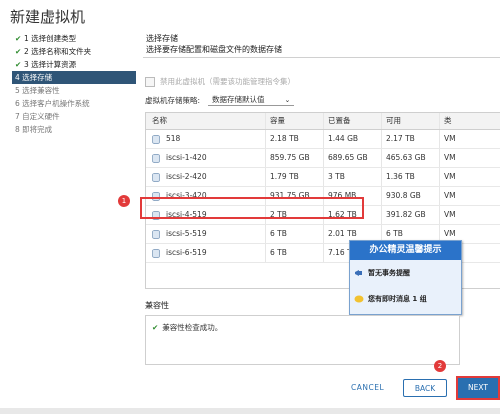  I want to click on disable-sdrs-checkbox, so click(150, 81).